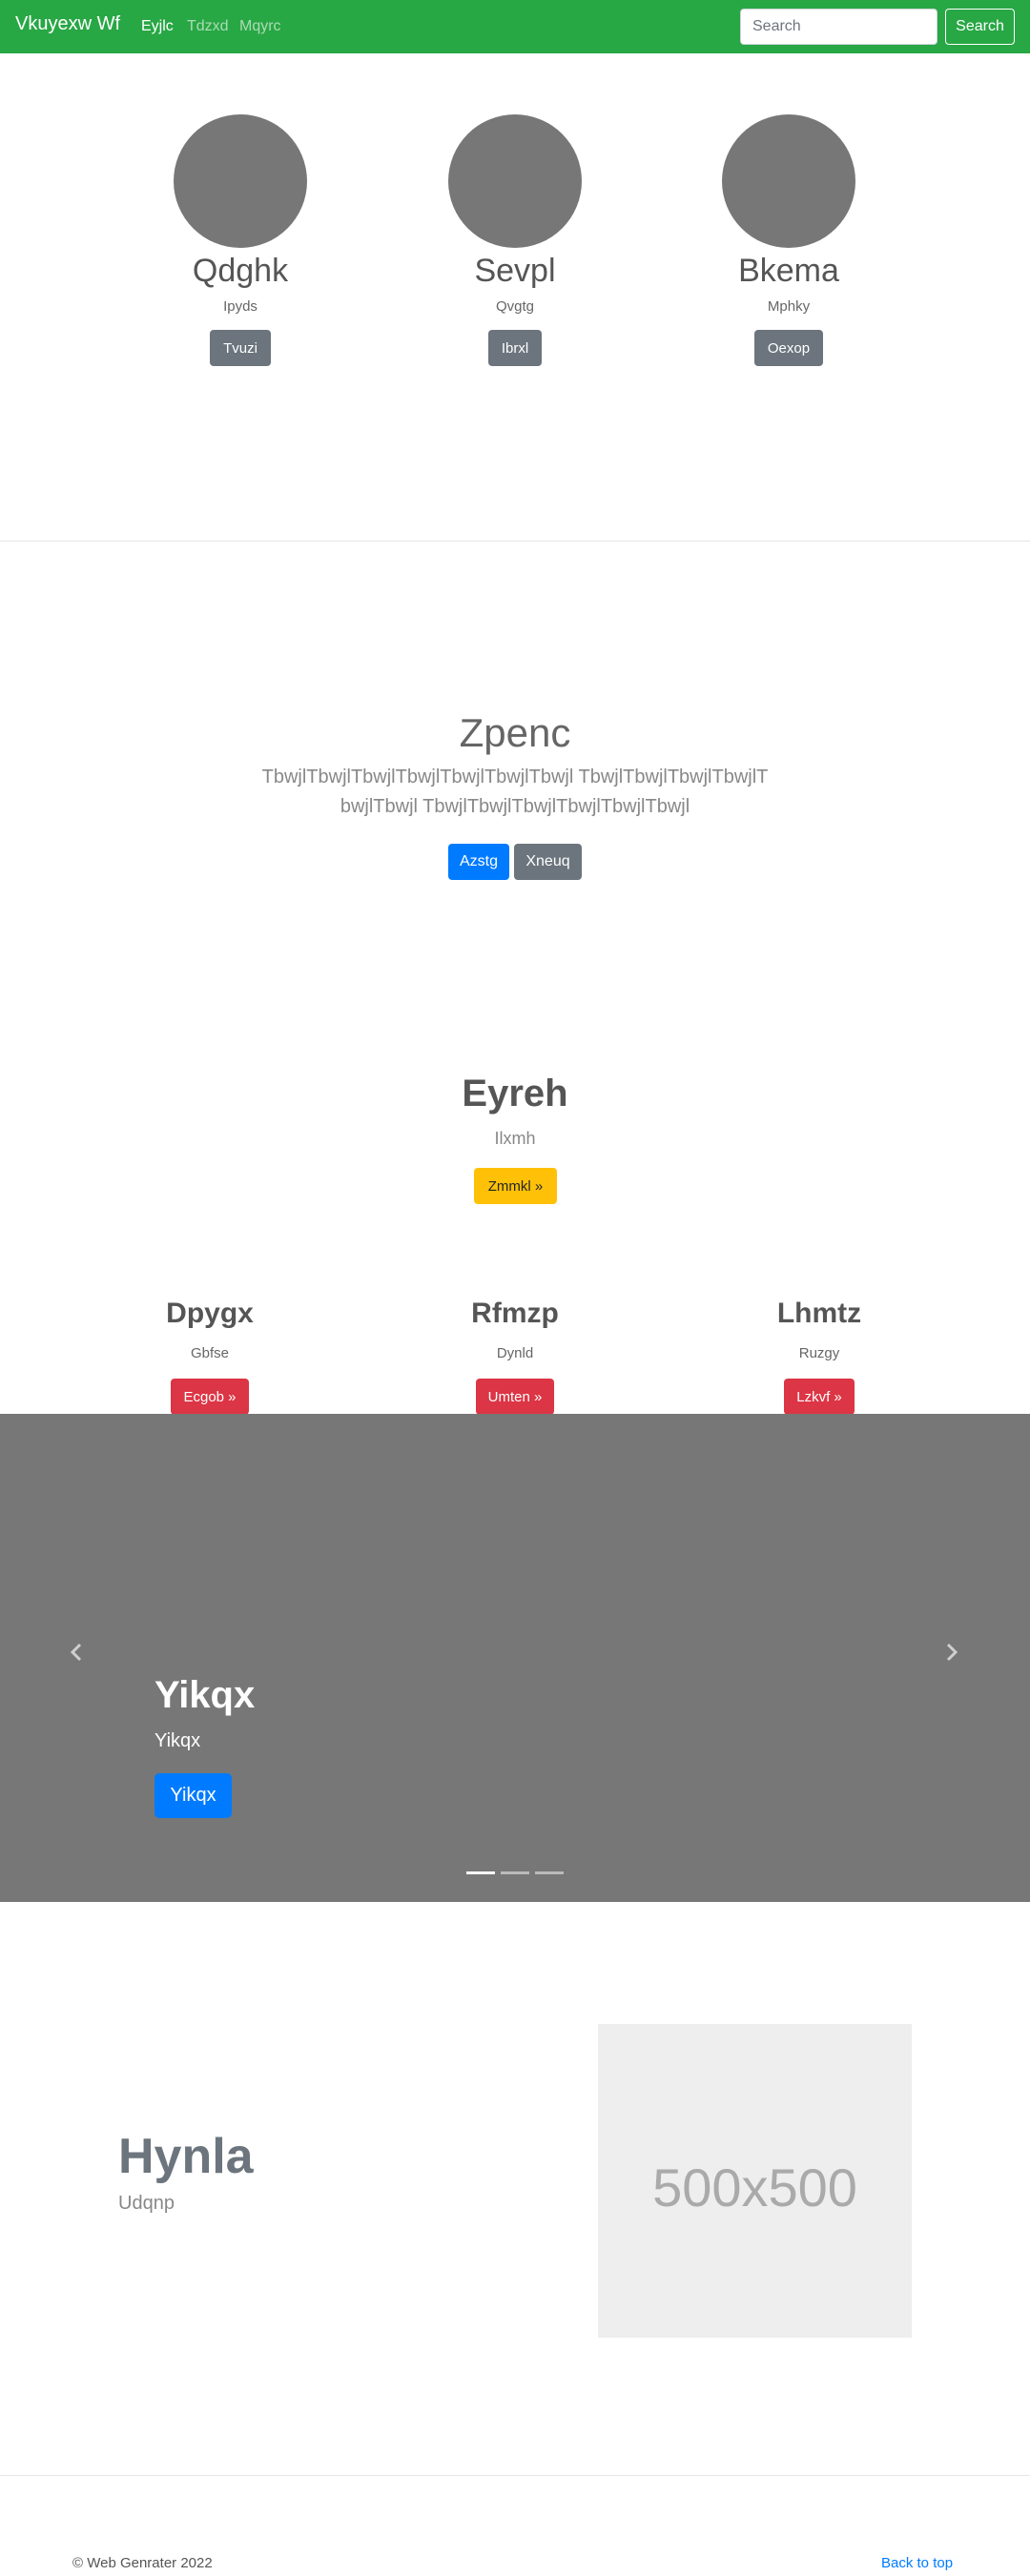  What do you see at coordinates (210, 1397) in the screenshot?
I see `column-button: Ecgob »` at bounding box center [210, 1397].